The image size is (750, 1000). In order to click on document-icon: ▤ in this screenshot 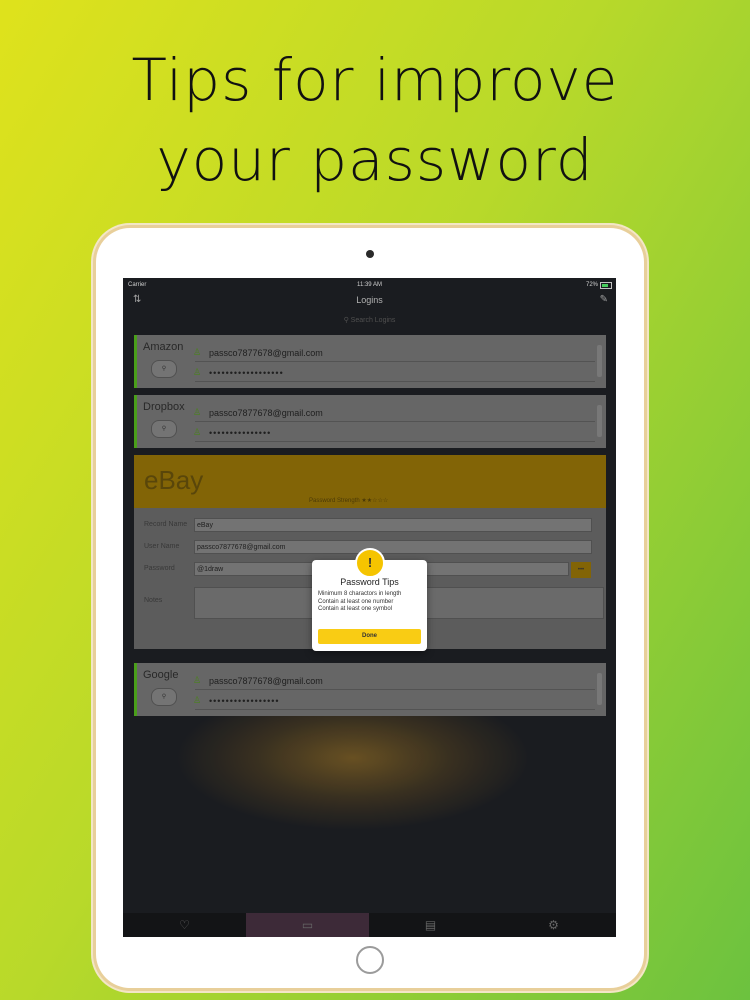, I will do `click(430, 925)`.